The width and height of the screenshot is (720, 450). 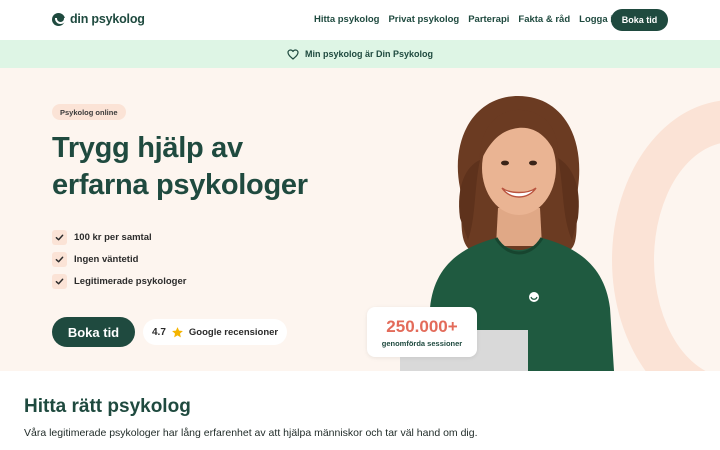 I want to click on hero-title-line-2: erfarna psykologer, so click(x=180, y=185).